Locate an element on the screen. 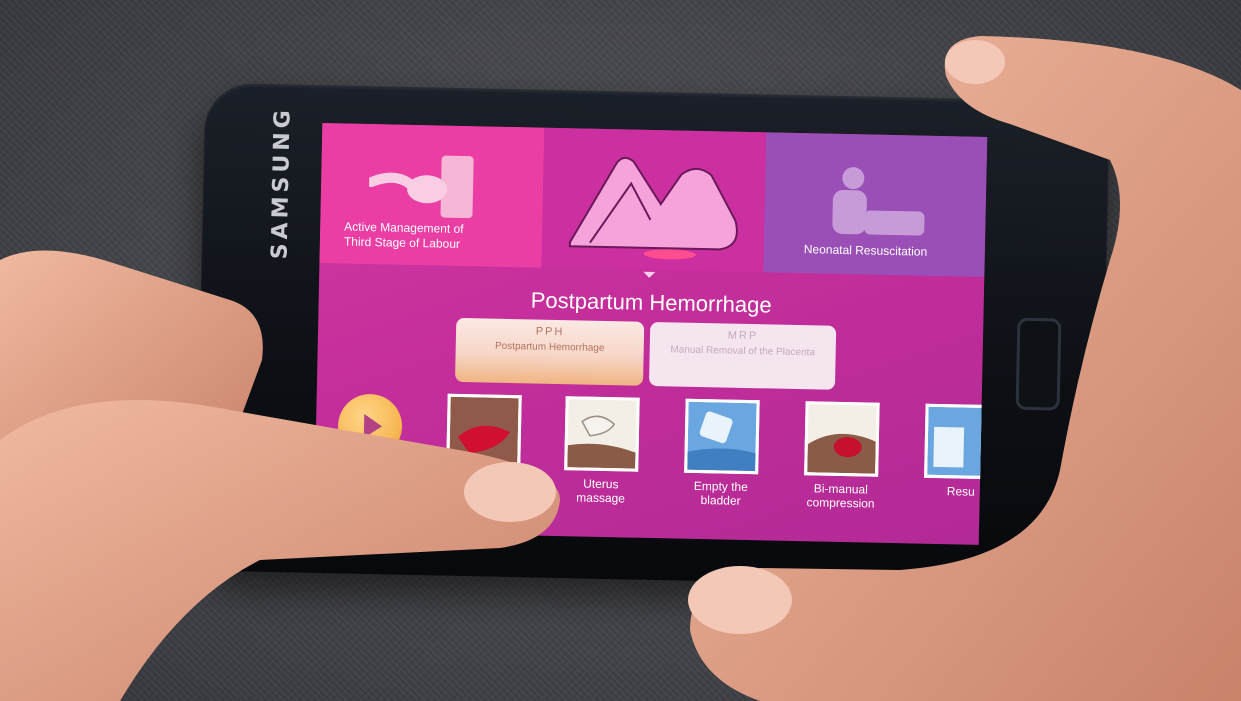  step-item: Resu is located at coordinates (954, 451).